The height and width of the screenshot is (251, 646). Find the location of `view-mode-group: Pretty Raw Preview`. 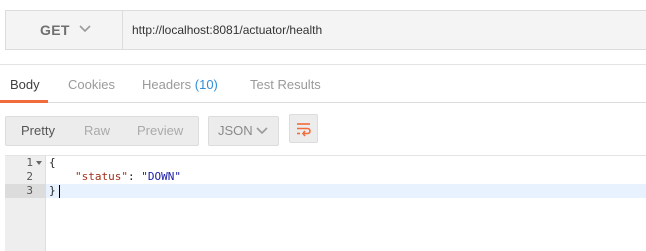

view-mode-group: Pretty Raw Preview is located at coordinates (102, 131).